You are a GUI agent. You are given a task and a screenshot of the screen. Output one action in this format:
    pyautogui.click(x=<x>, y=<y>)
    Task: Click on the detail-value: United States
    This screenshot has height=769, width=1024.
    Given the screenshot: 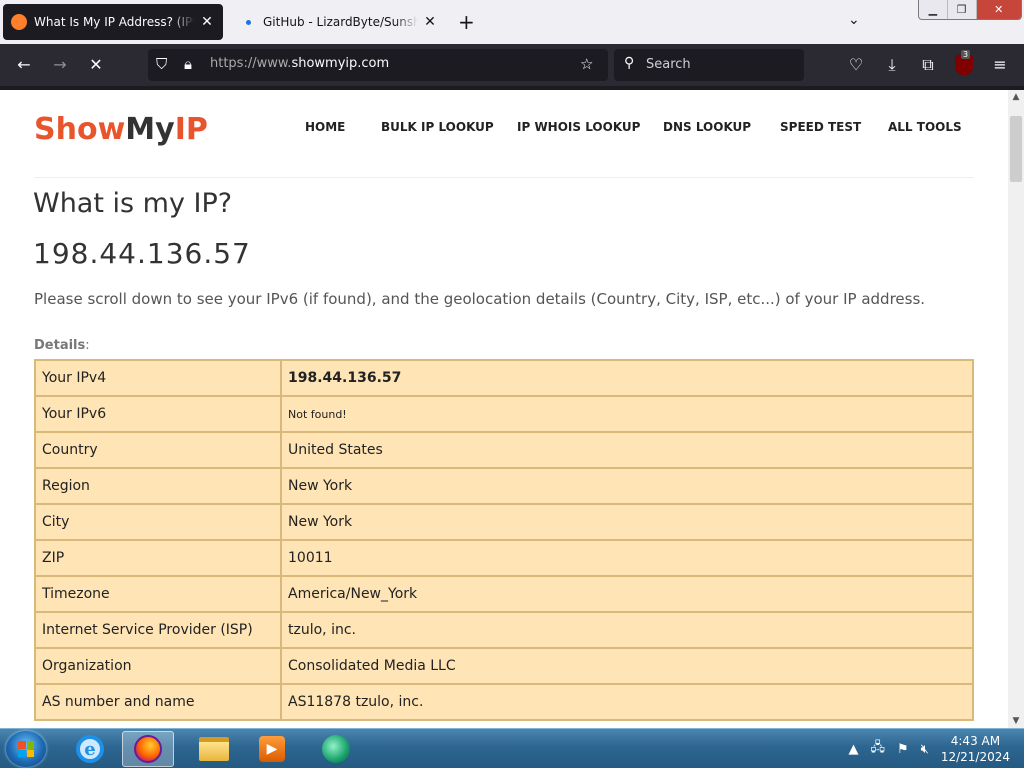 What is the action you would take?
    pyautogui.click(x=627, y=450)
    